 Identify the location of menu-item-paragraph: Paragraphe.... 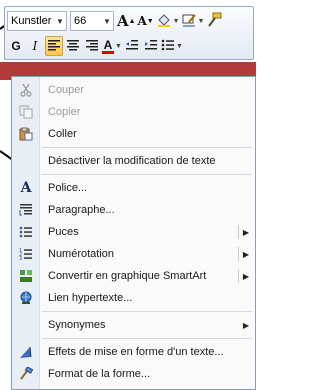
(133, 210).